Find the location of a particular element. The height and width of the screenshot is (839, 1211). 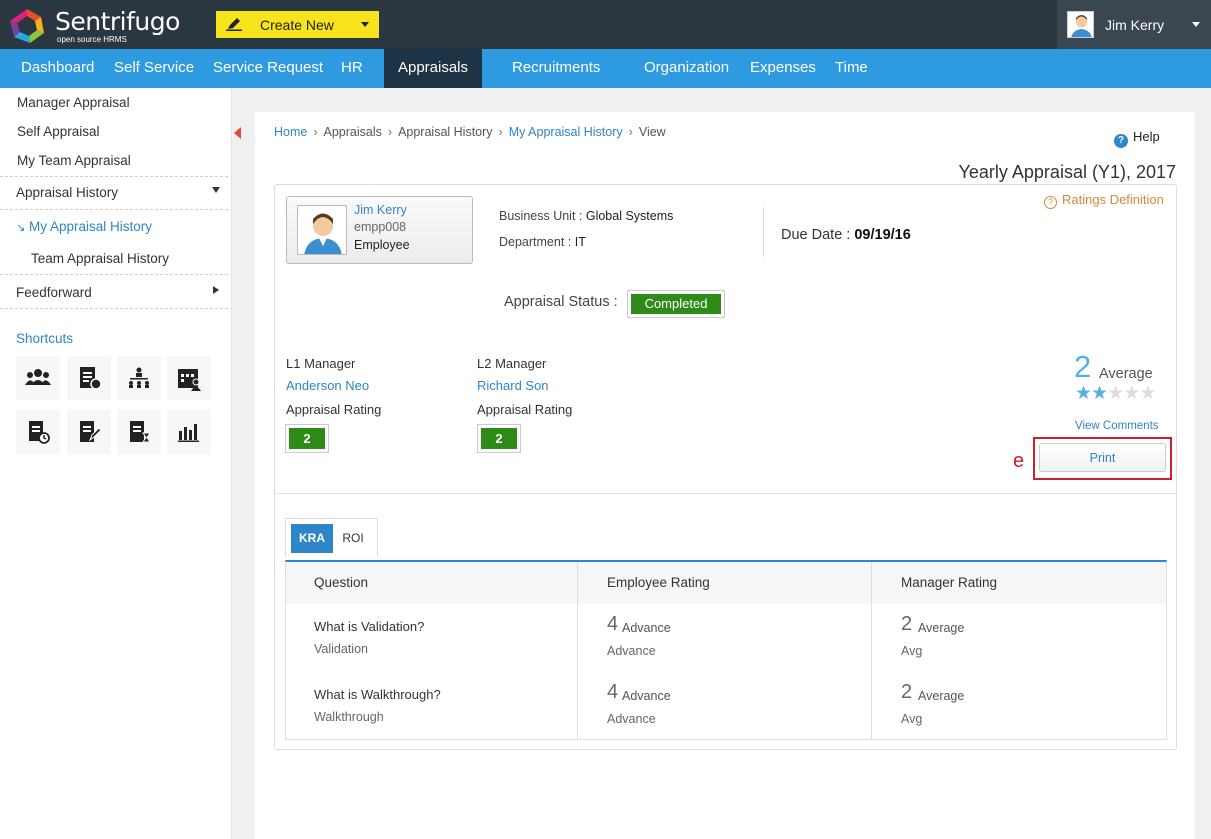

business-unit-label: Business Unit : is located at coordinates (542, 216).